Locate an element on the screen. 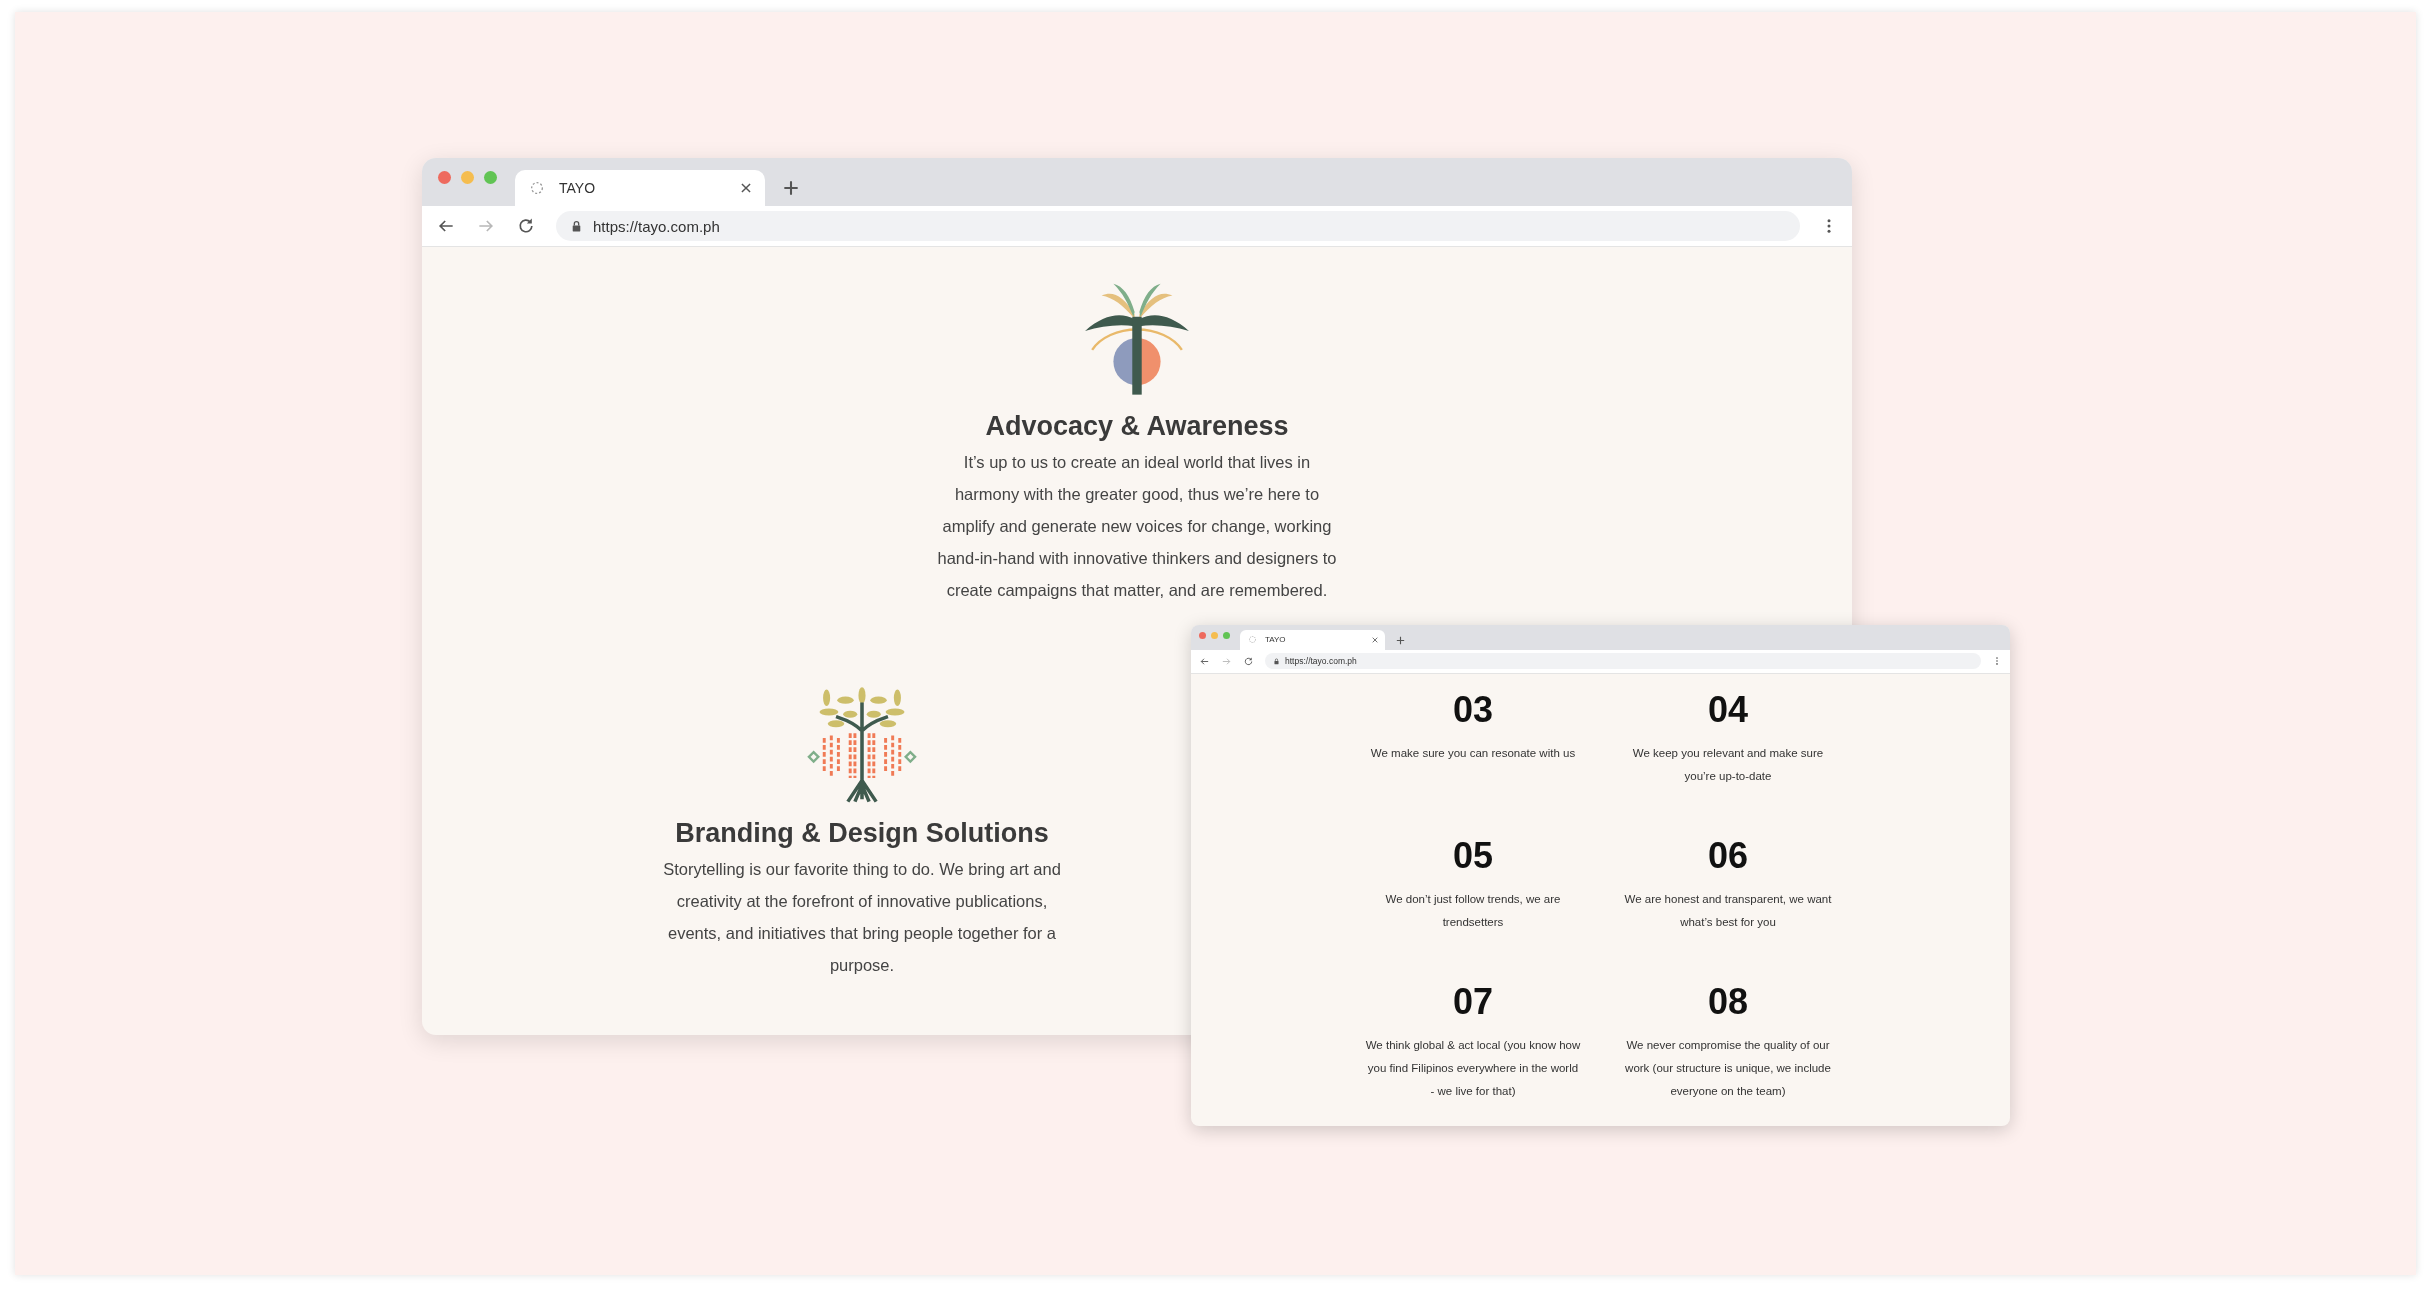  item-text: We keep you relevant and make sure you’re up-to-date is located at coordinates (1728, 765).